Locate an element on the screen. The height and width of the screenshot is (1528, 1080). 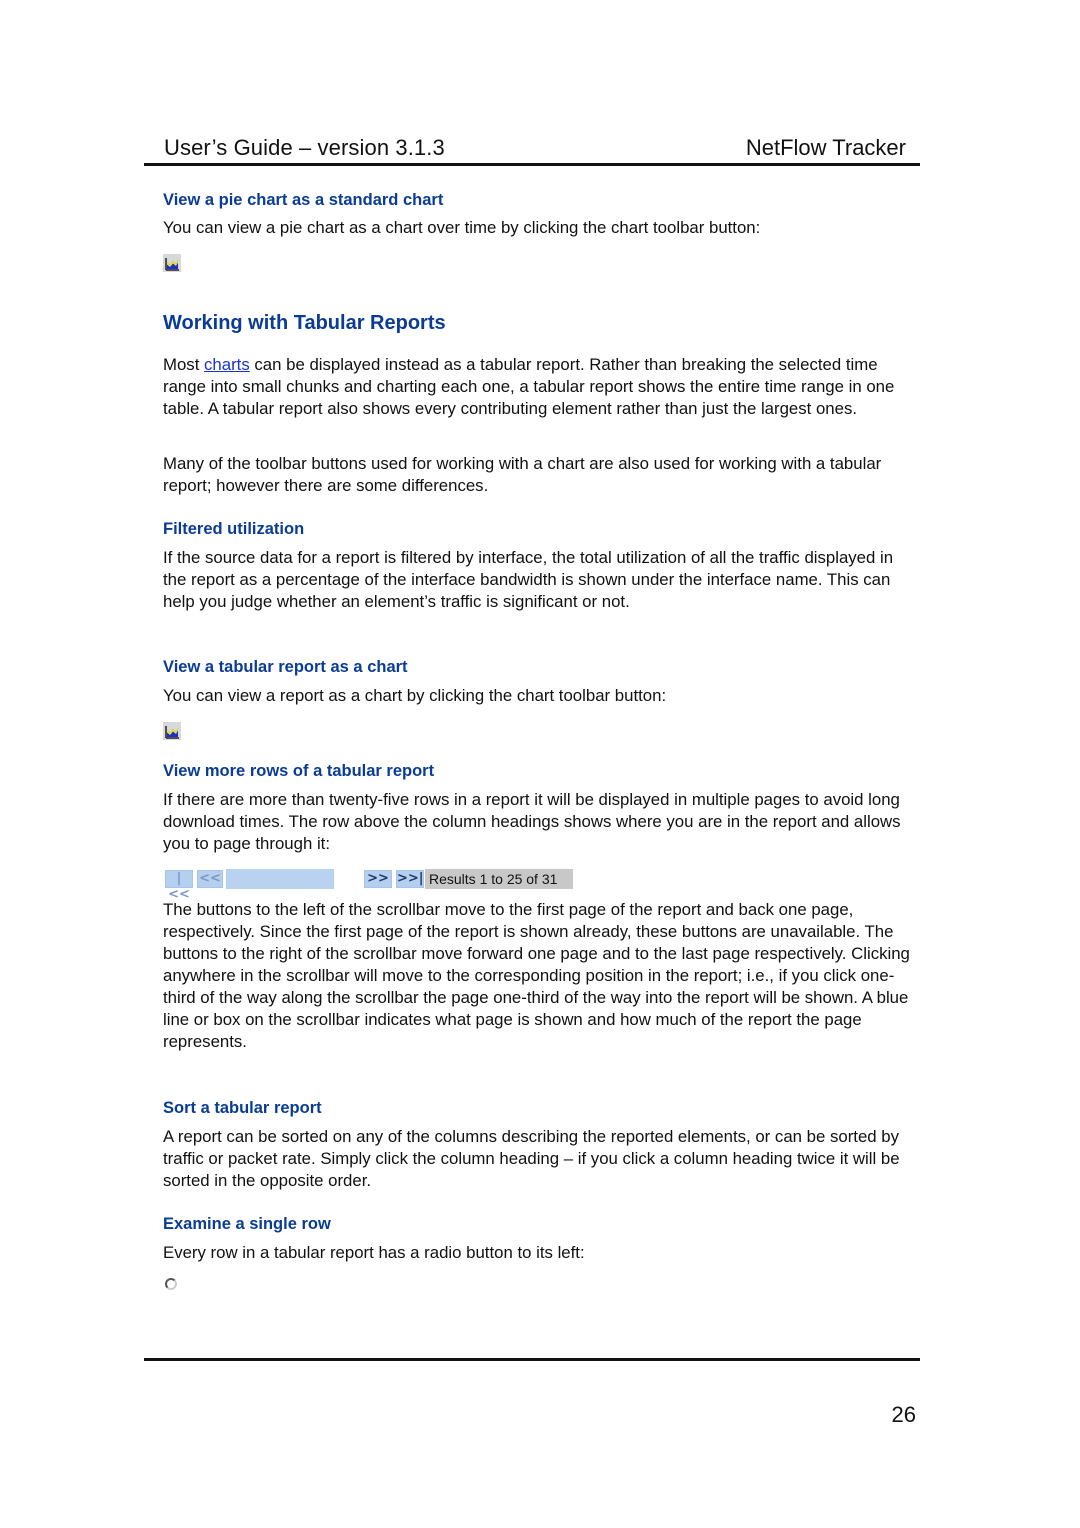
section-heading-filtered-utilization: Filtered utilization is located at coordinates (234, 529).